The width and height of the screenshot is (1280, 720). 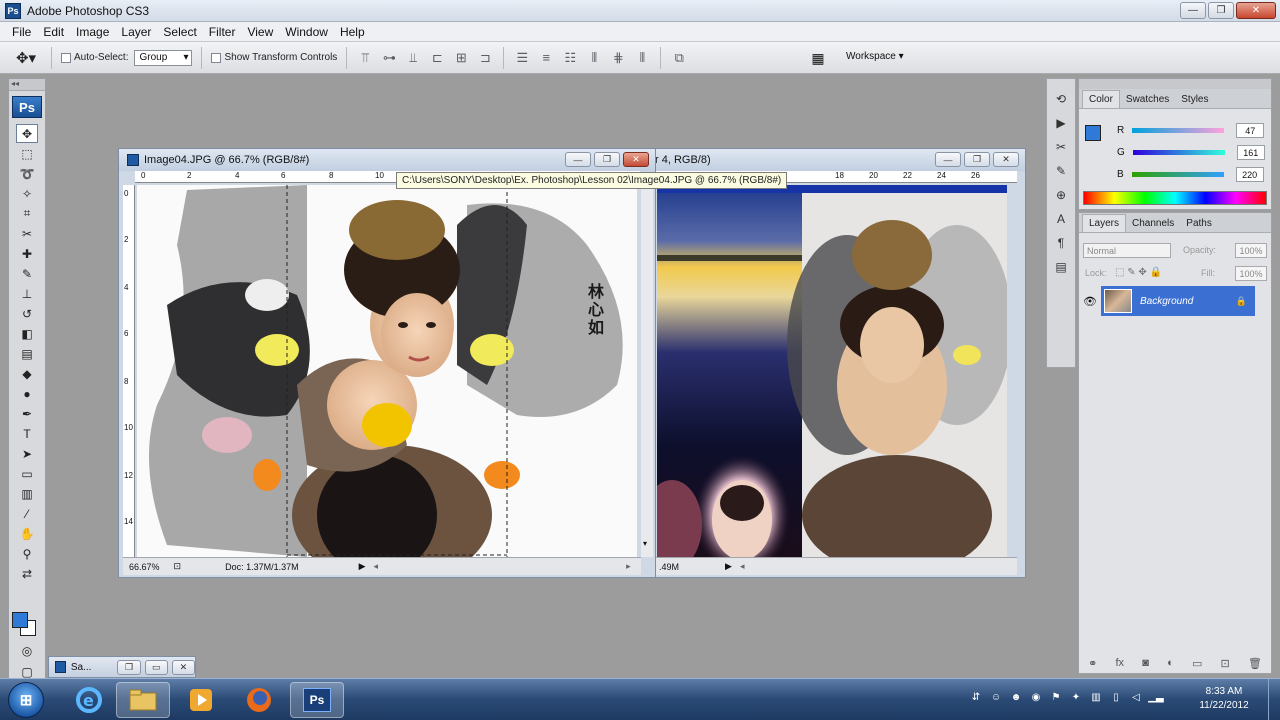 I want to click on align-hcenter-icon: ⊞, so click(x=461, y=58).